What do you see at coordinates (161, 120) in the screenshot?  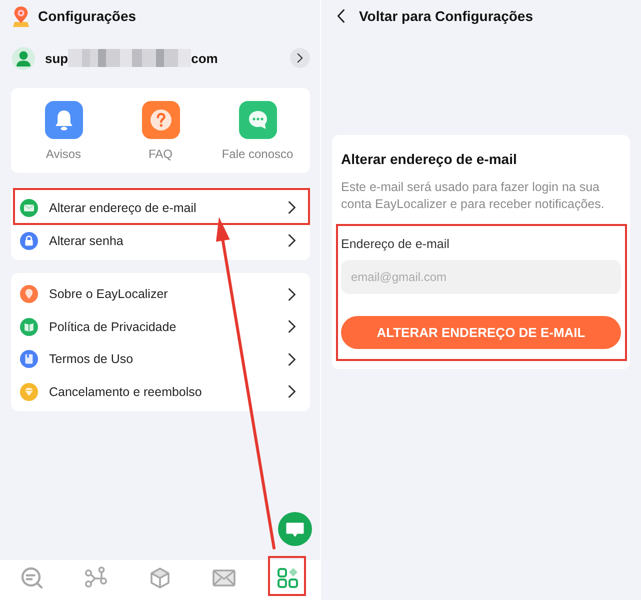 I see `question-mark-icon` at bounding box center [161, 120].